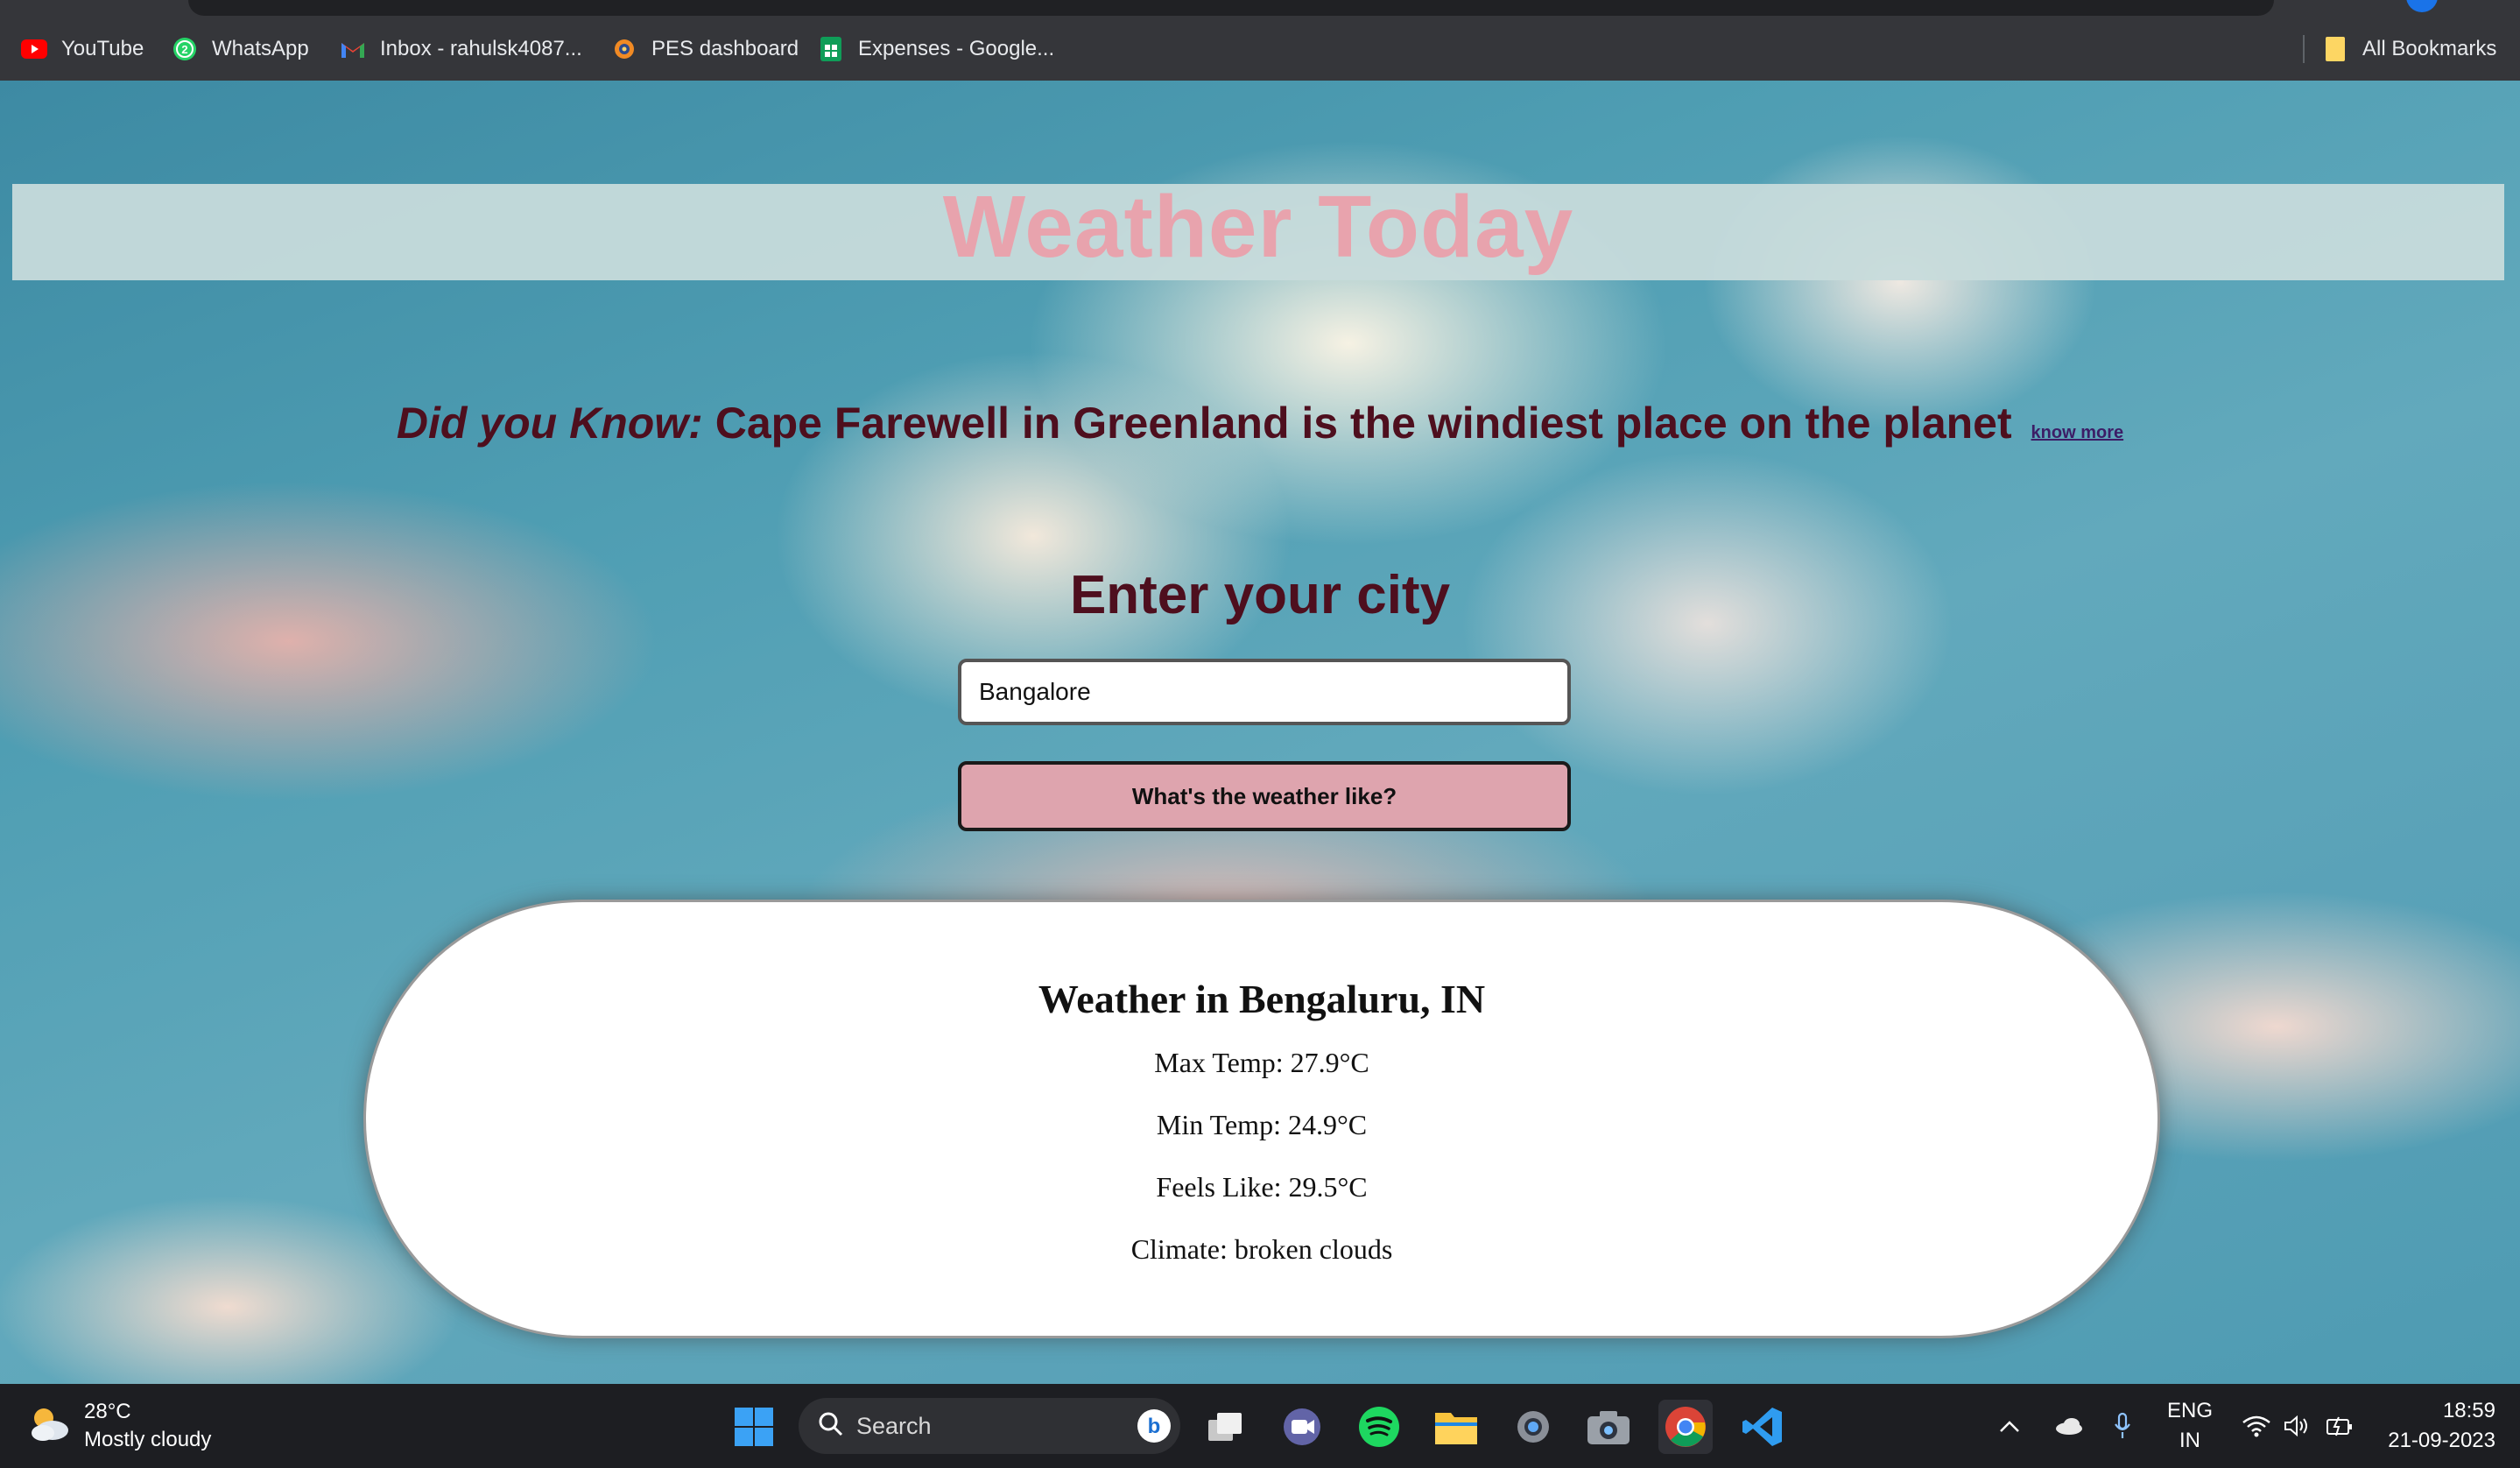 This screenshot has width=2520, height=1468. I want to click on cloudy-weather-icon, so click(49, 1427).